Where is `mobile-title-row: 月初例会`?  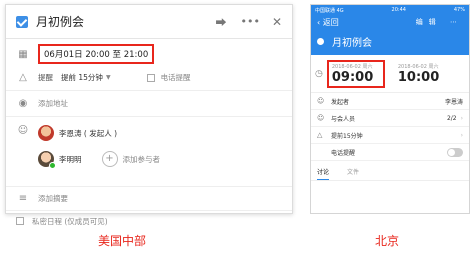
mobile-title-row: 月初例会 is located at coordinates (390, 39).